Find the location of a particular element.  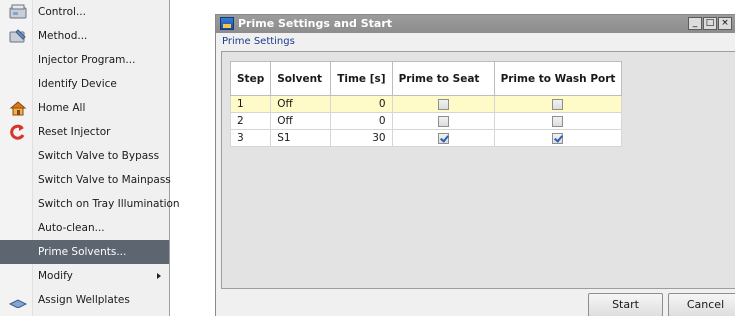

menu-item-assign-wellplates: Assign Wellplates is located at coordinates (84, 300).